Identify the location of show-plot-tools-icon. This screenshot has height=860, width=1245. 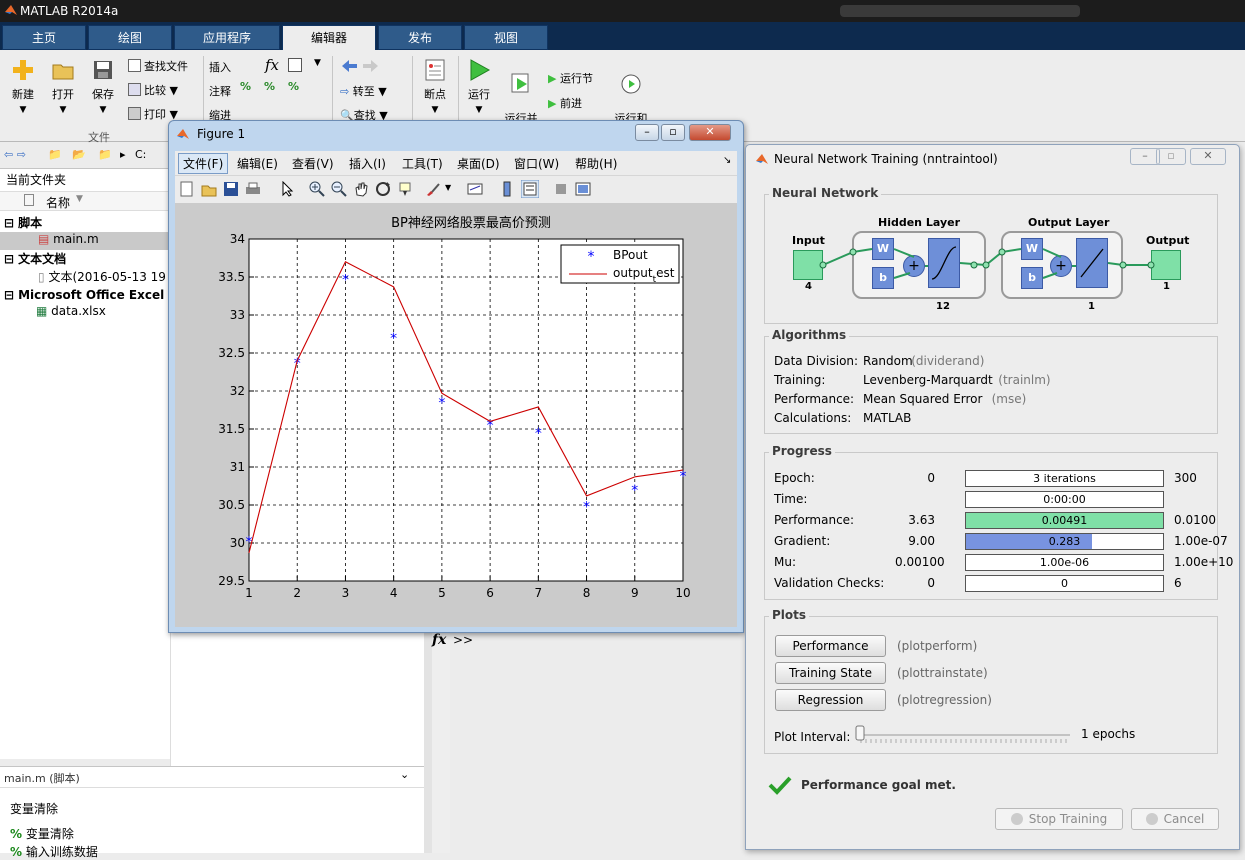
(583, 189).